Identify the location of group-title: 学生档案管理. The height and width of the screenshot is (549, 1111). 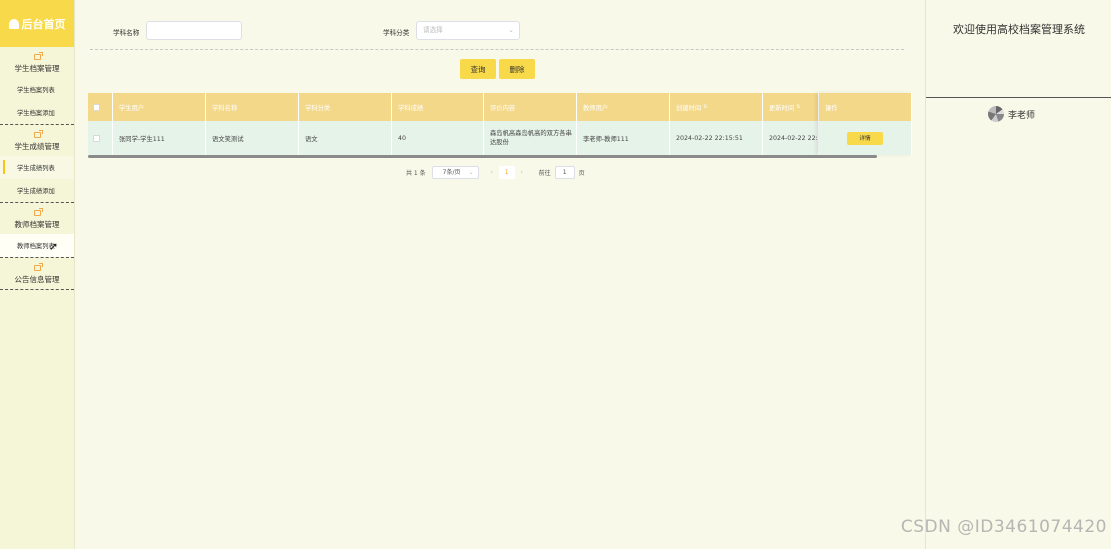
(37, 68).